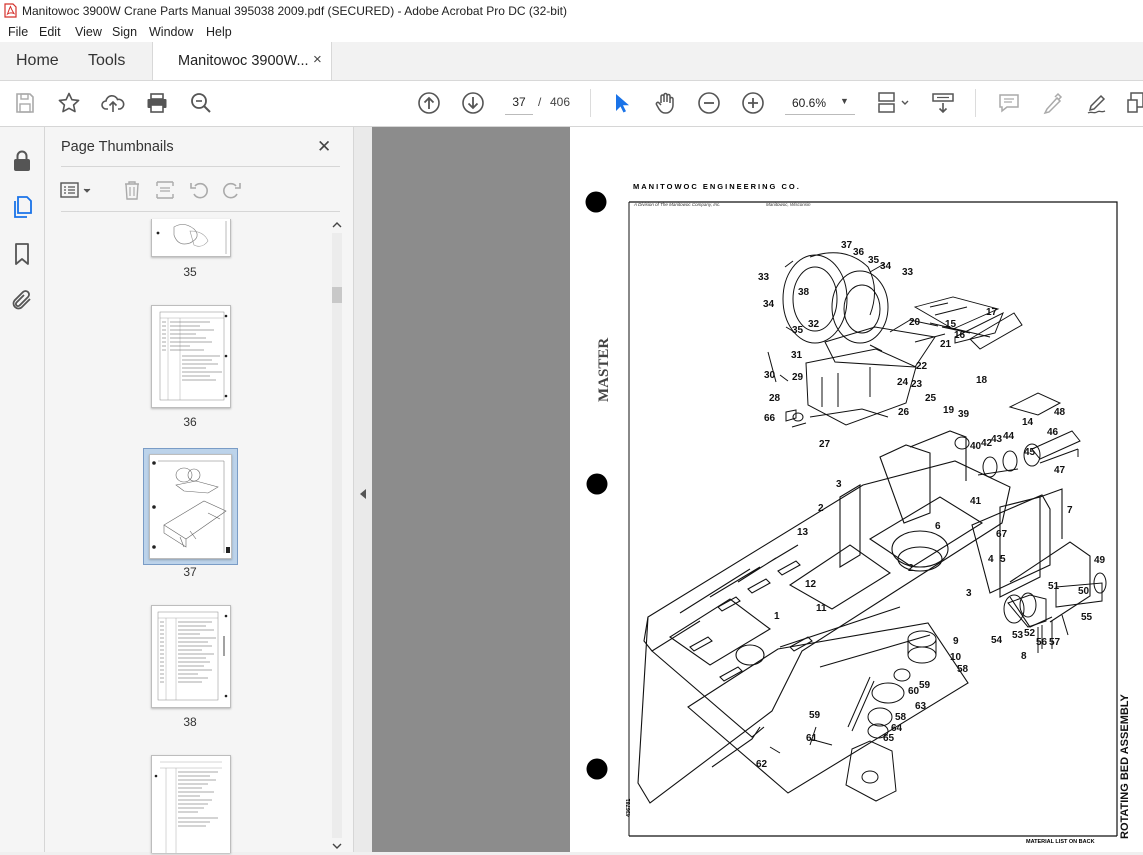 This screenshot has width=1143, height=855. I want to click on tab-document: Manitowoc 3900W... ×, so click(242, 61).